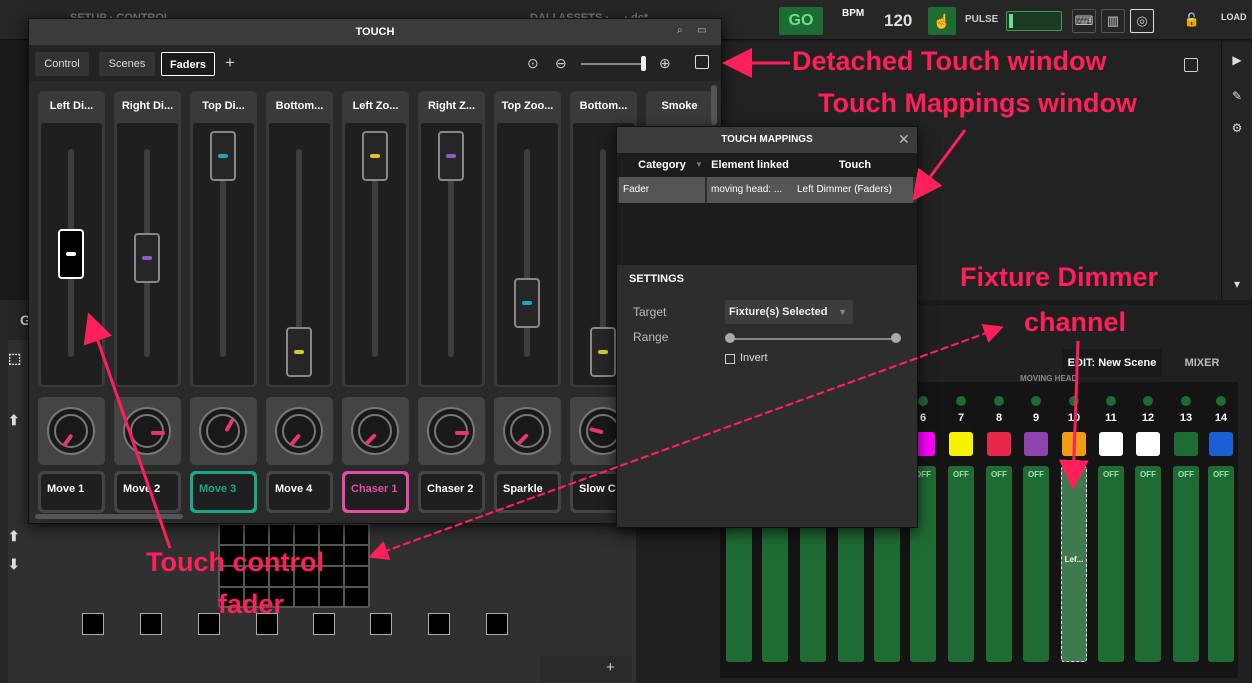  I want to click on annotation-fixture-dimmer: Fixture Dimmer, so click(1059, 277).